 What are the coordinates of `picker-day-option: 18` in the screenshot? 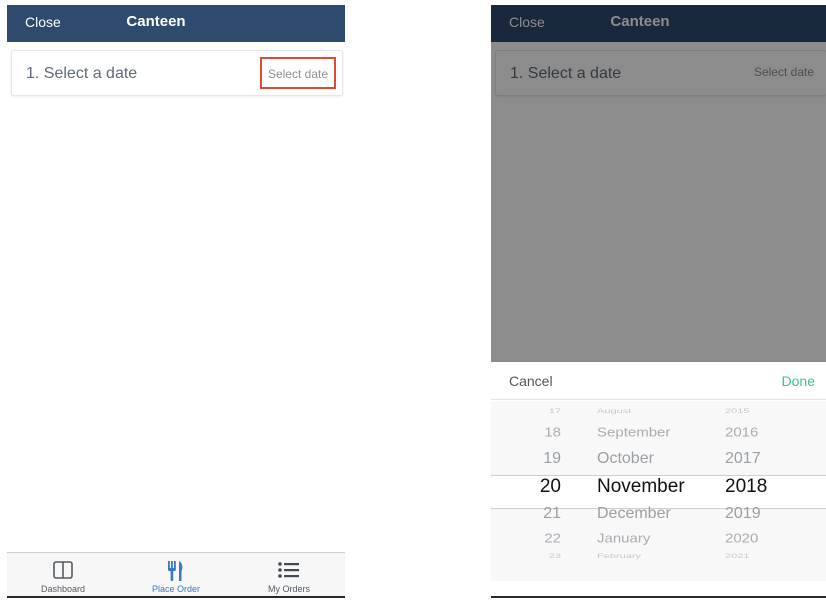 It's located at (552, 432).